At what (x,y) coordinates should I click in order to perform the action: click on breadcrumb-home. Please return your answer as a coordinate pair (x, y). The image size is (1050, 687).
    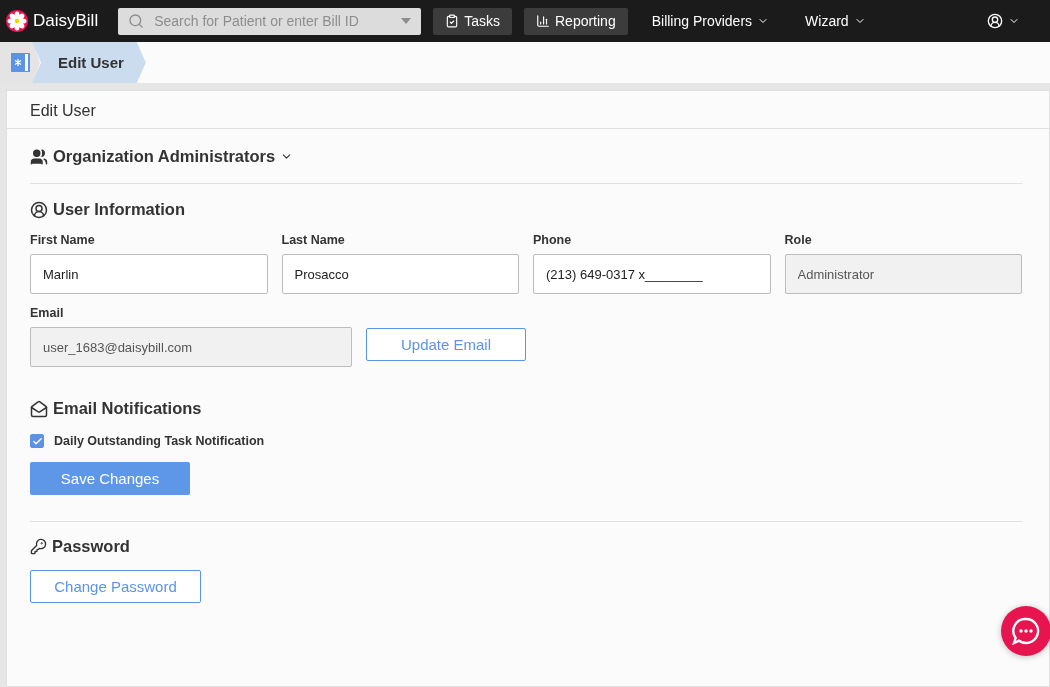
    Looking at the image, I should click on (20, 62).